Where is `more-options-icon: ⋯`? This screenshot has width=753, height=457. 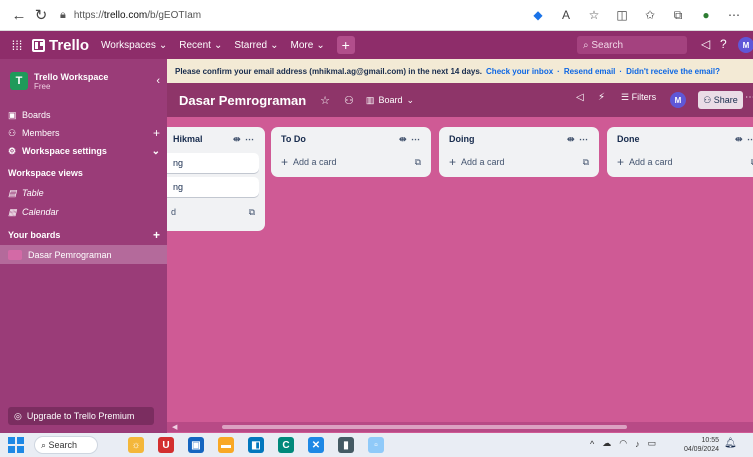 more-options-icon: ⋯ is located at coordinates (734, 15).